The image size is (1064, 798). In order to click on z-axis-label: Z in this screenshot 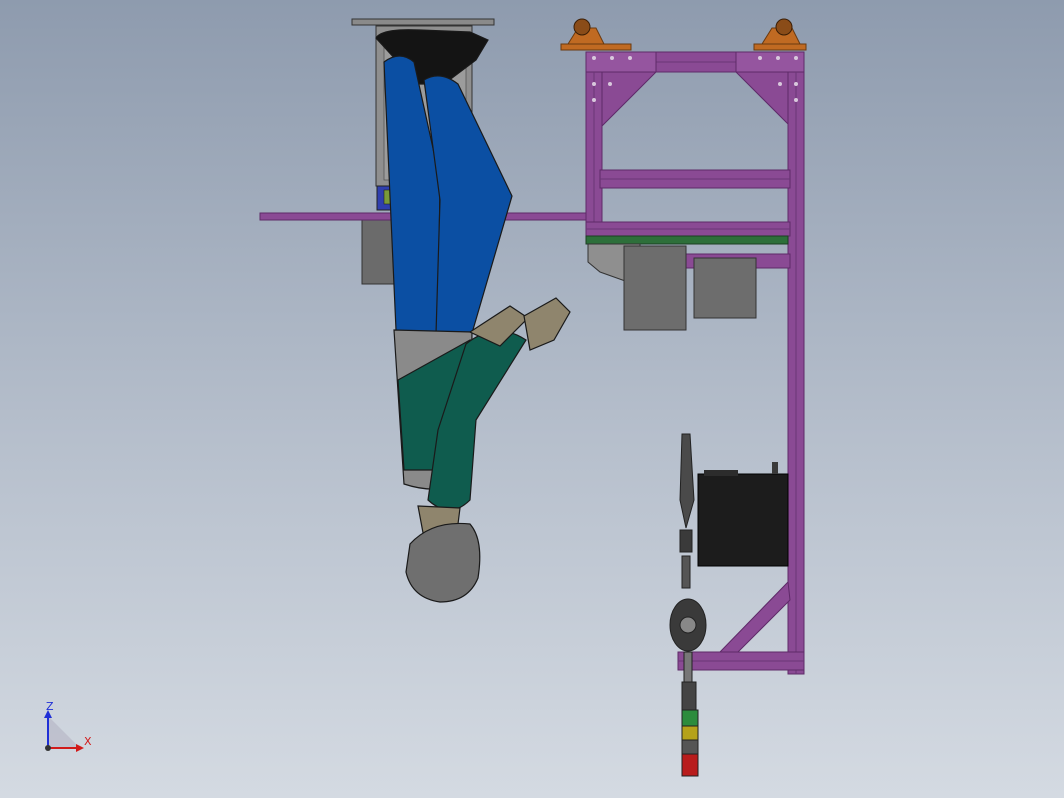, I will do `click(50, 706)`.